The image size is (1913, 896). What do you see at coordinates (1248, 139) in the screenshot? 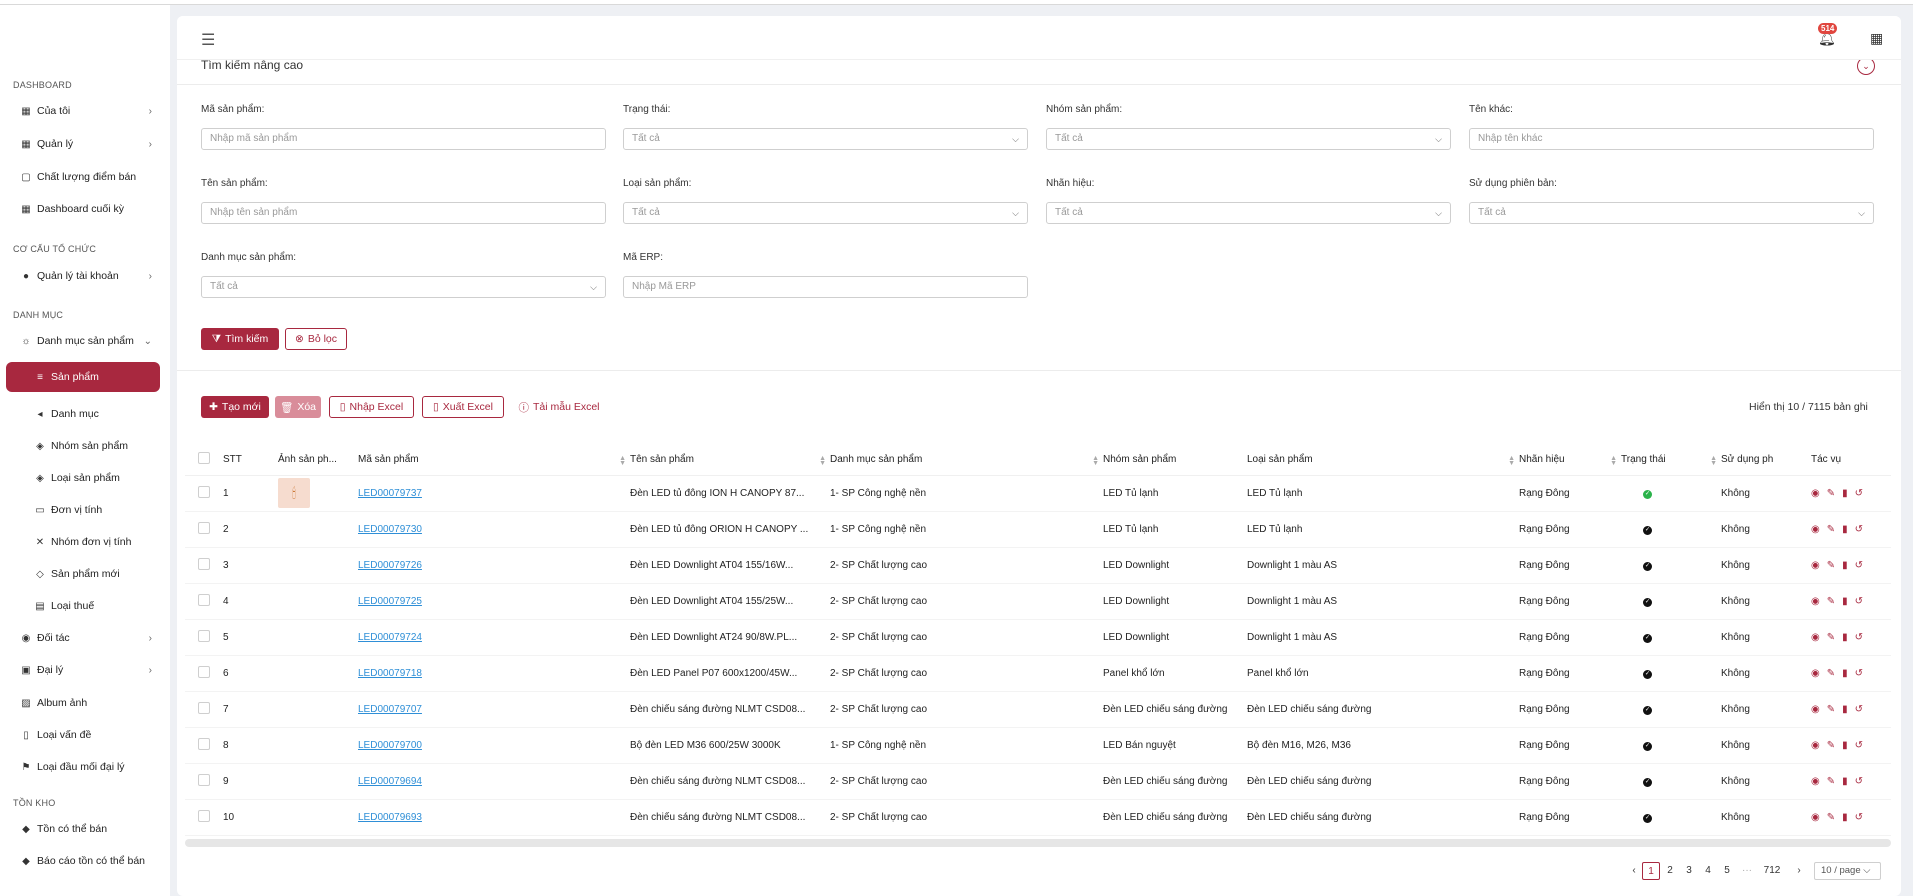
I see `product-group-select: Tất cả ⌵` at bounding box center [1248, 139].